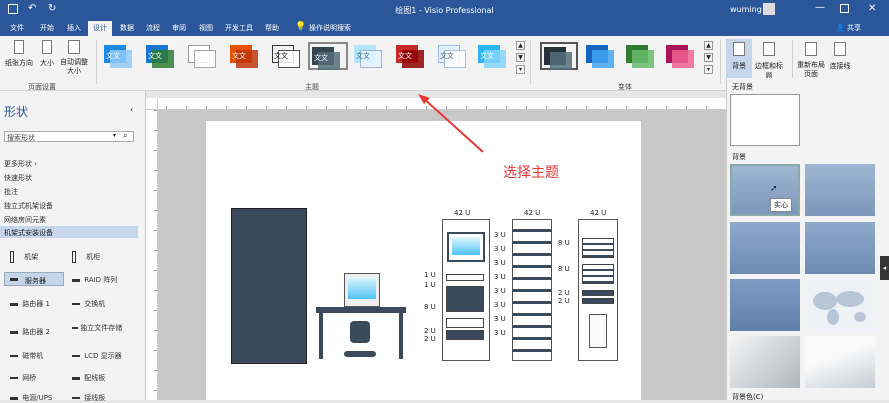 This screenshot has width=889, height=403. Describe the element at coordinates (360, 332) in the screenshot. I see `chair-seat` at that location.